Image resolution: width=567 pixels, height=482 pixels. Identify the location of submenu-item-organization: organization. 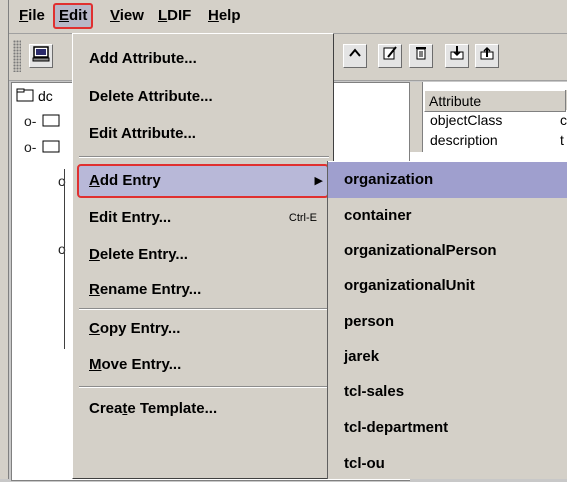
(447, 180).